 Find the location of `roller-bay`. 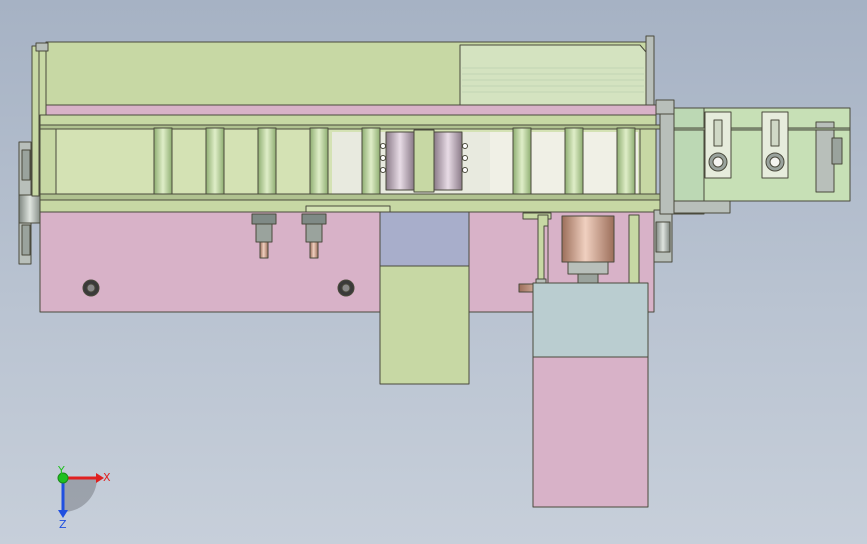

roller-bay is located at coordinates (348, 163).